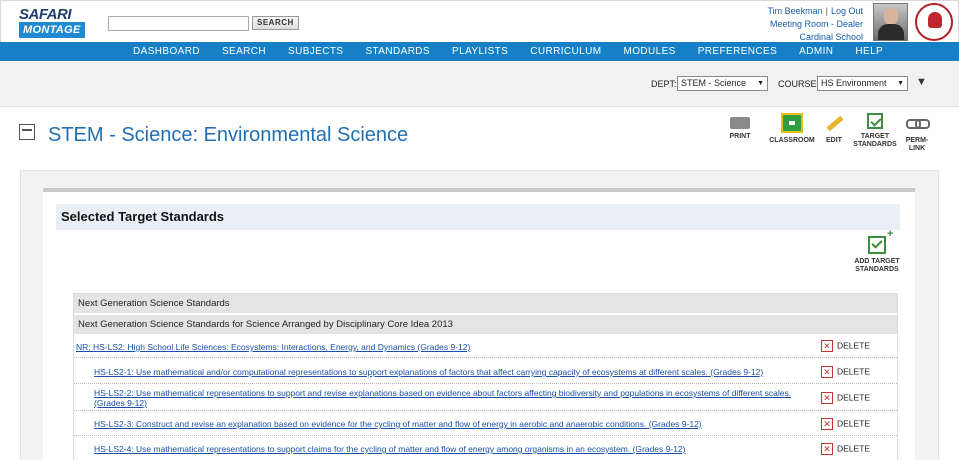 The height and width of the screenshot is (460, 959). I want to click on add-target-standards-label: ADD TARGET STANDARDS, so click(877, 265).